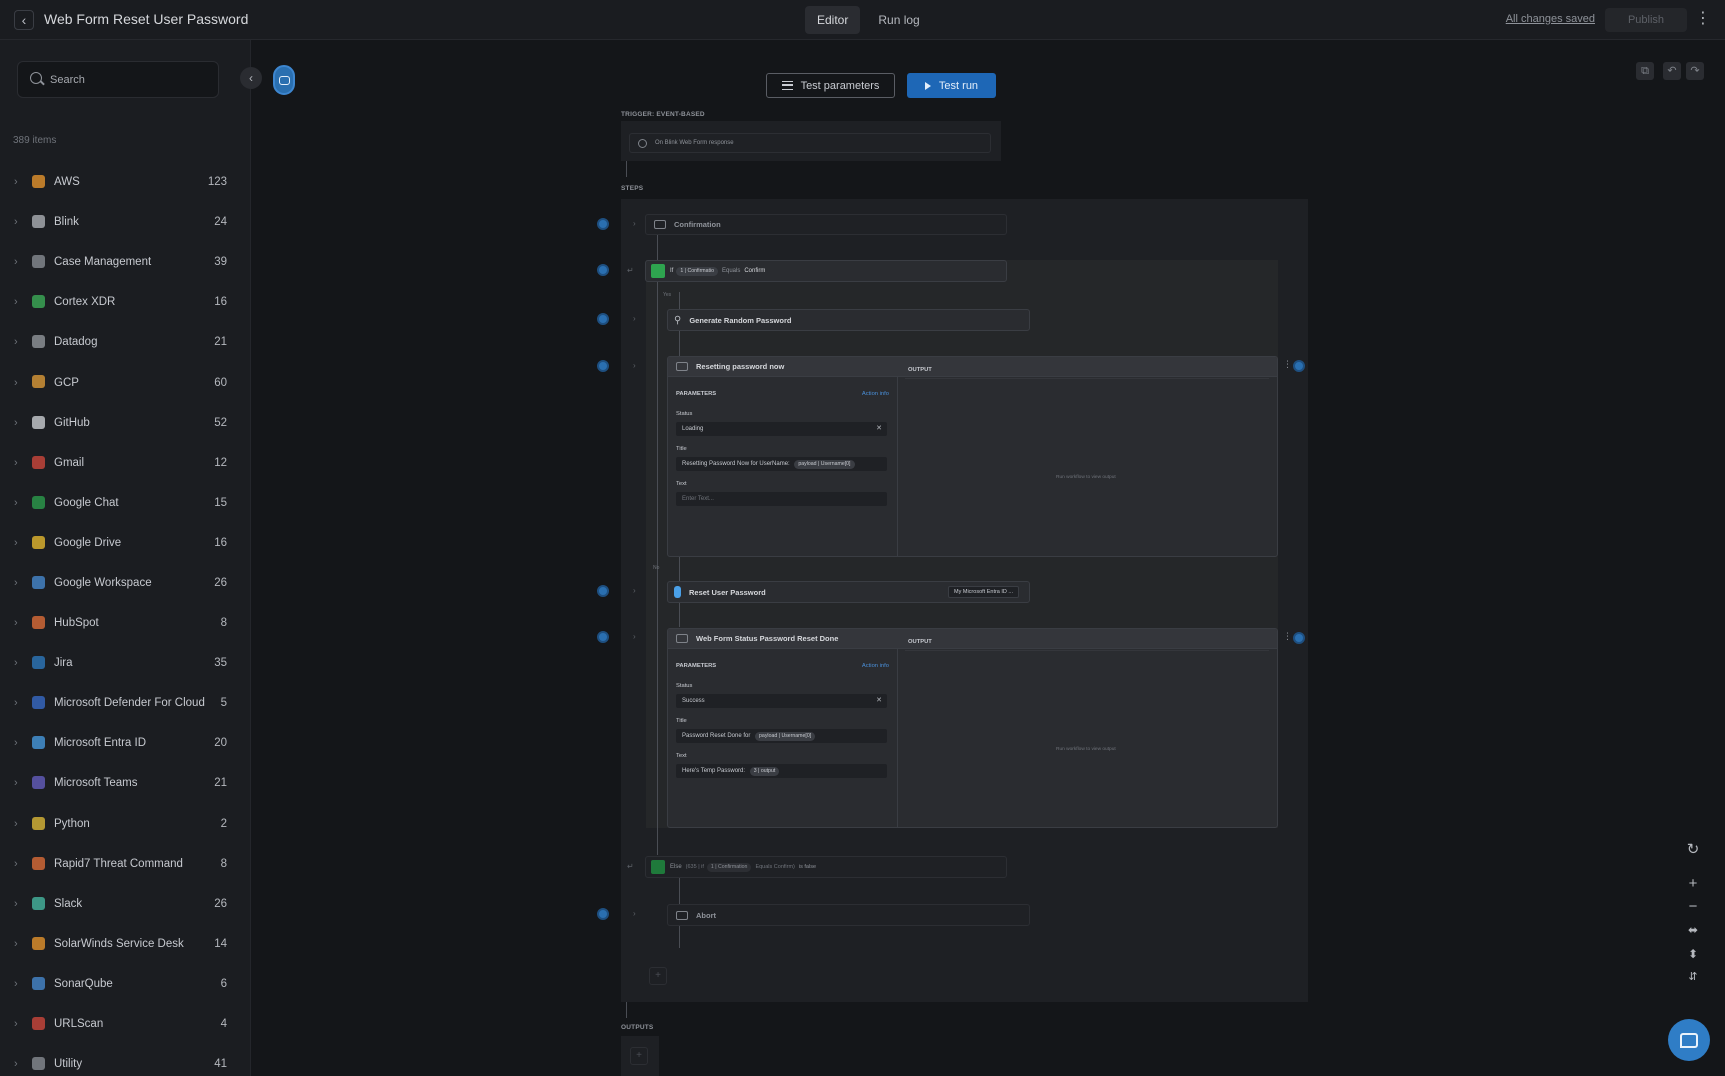 Image resolution: width=1725 pixels, height=1076 pixels. Describe the element at coordinates (125, 182) in the screenshot. I see `list-item: › AWS 123` at that location.